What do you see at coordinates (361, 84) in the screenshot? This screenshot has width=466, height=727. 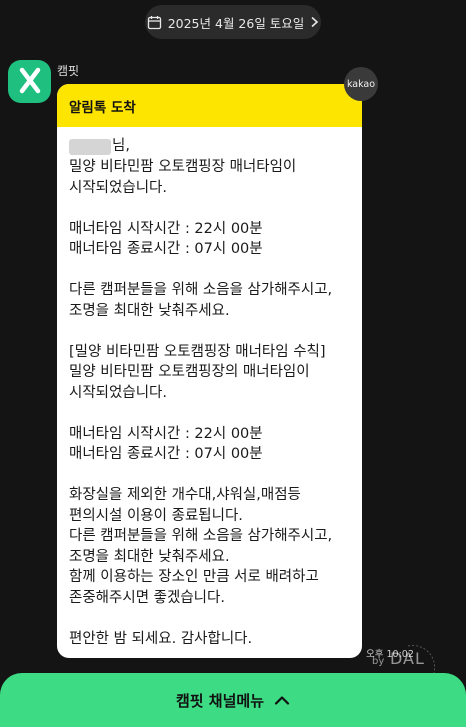 I see `kakao-badge: kakao` at bounding box center [361, 84].